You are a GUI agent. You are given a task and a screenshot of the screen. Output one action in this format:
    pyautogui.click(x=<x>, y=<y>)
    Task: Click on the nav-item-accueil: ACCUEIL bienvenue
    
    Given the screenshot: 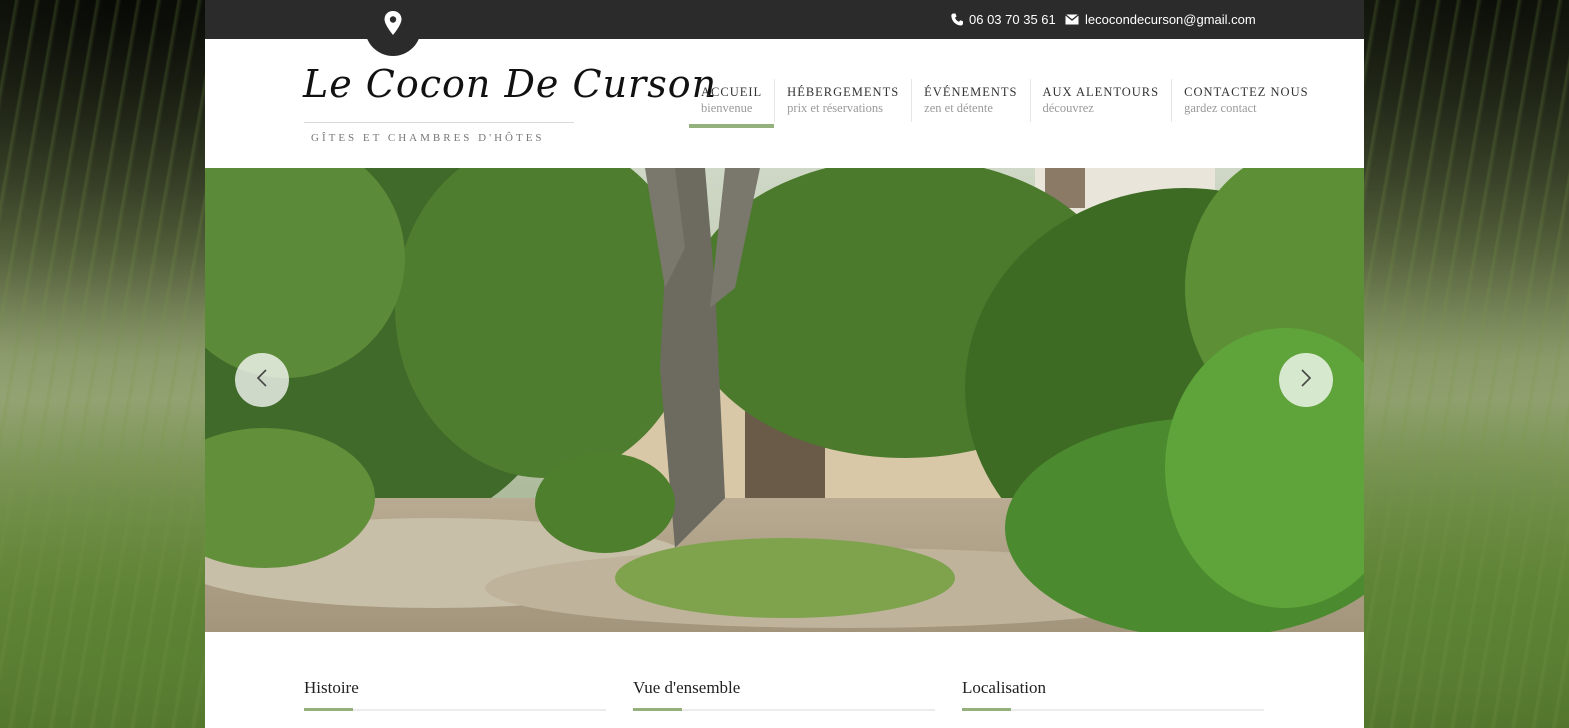 What is the action you would take?
    pyautogui.click(x=732, y=103)
    